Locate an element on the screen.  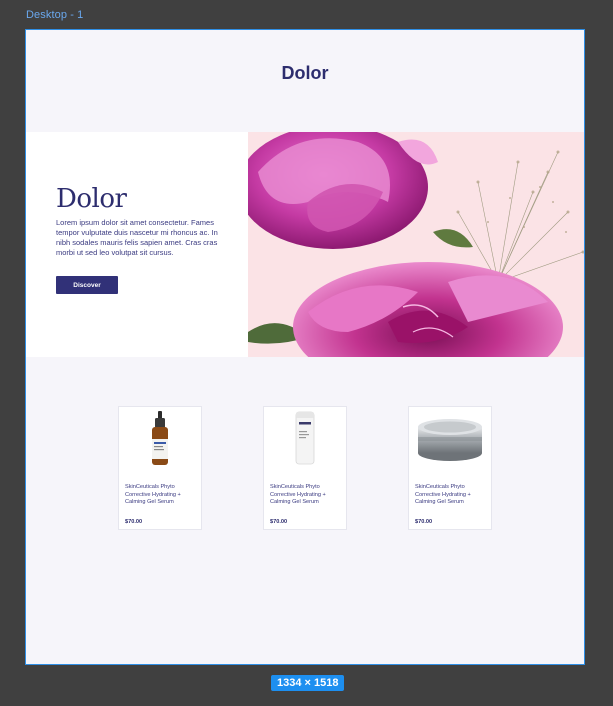
cream-jar-icon is located at coordinates (450, 440).